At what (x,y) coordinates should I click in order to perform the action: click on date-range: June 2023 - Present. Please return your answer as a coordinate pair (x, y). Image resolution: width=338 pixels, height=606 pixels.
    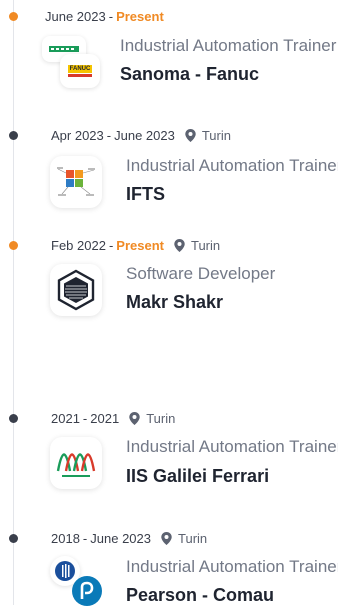
    Looking at the image, I should click on (104, 16).